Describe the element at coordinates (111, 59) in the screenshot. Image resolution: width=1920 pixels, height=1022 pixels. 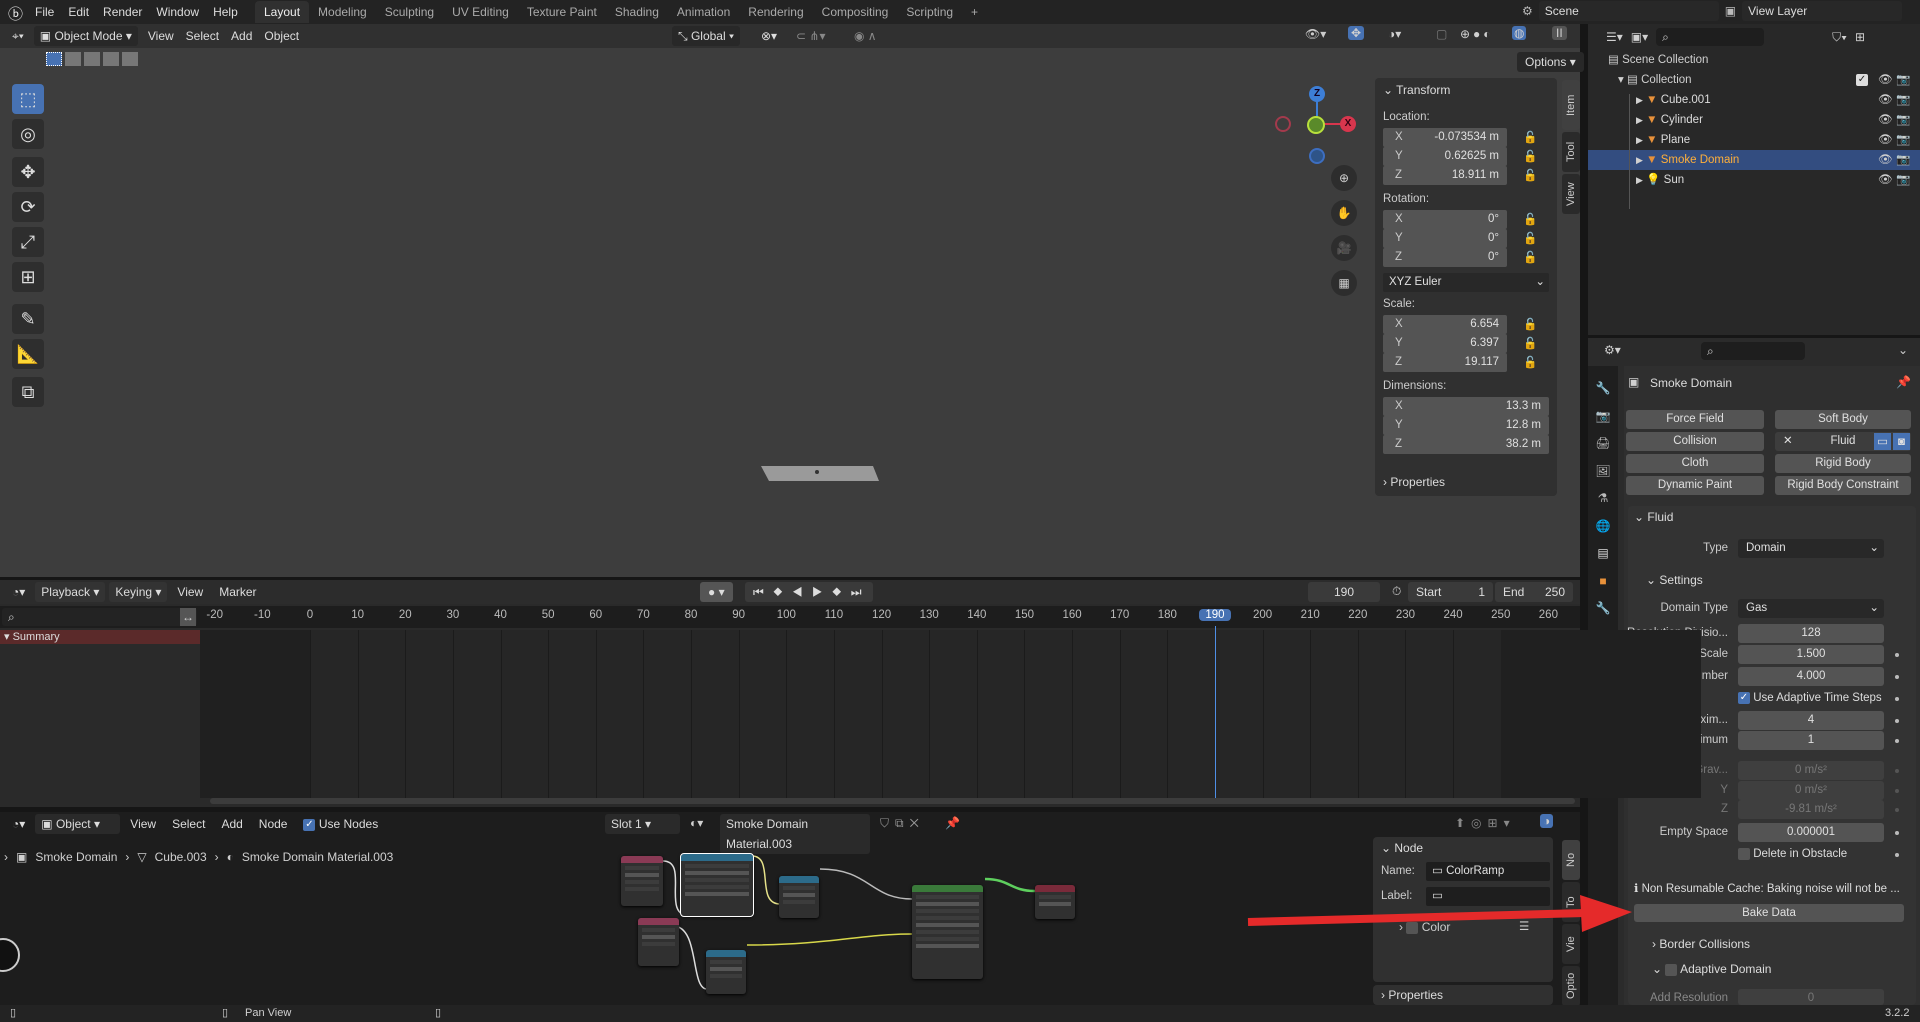
I see `select-invert-icon` at that location.